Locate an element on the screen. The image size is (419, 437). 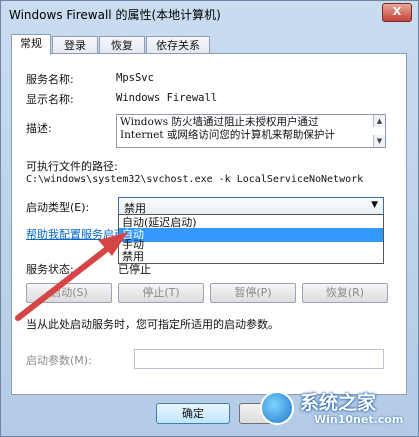
tab-recovery: 恢复 is located at coordinates (122, 45).